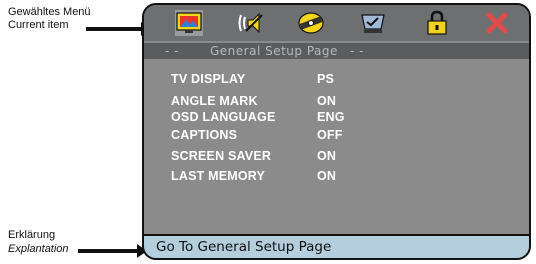 The image size is (536, 264). I want to click on menu-item-tv-display-label: TV DISPLAY, so click(208, 79).